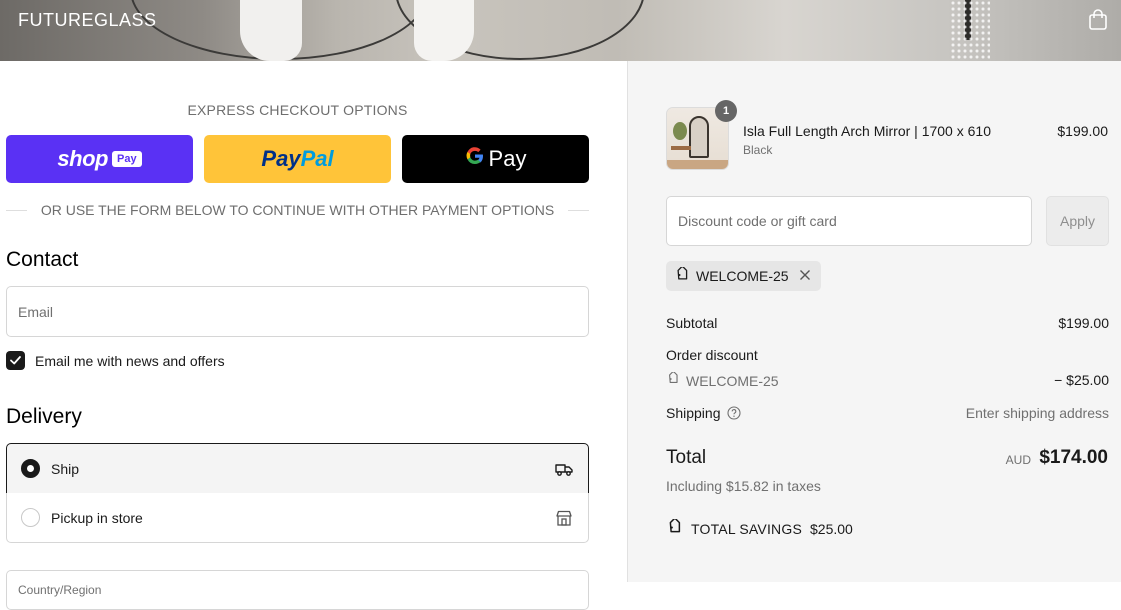  Describe the element at coordinates (475, 159) in the screenshot. I see `google-g-icon` at that location.